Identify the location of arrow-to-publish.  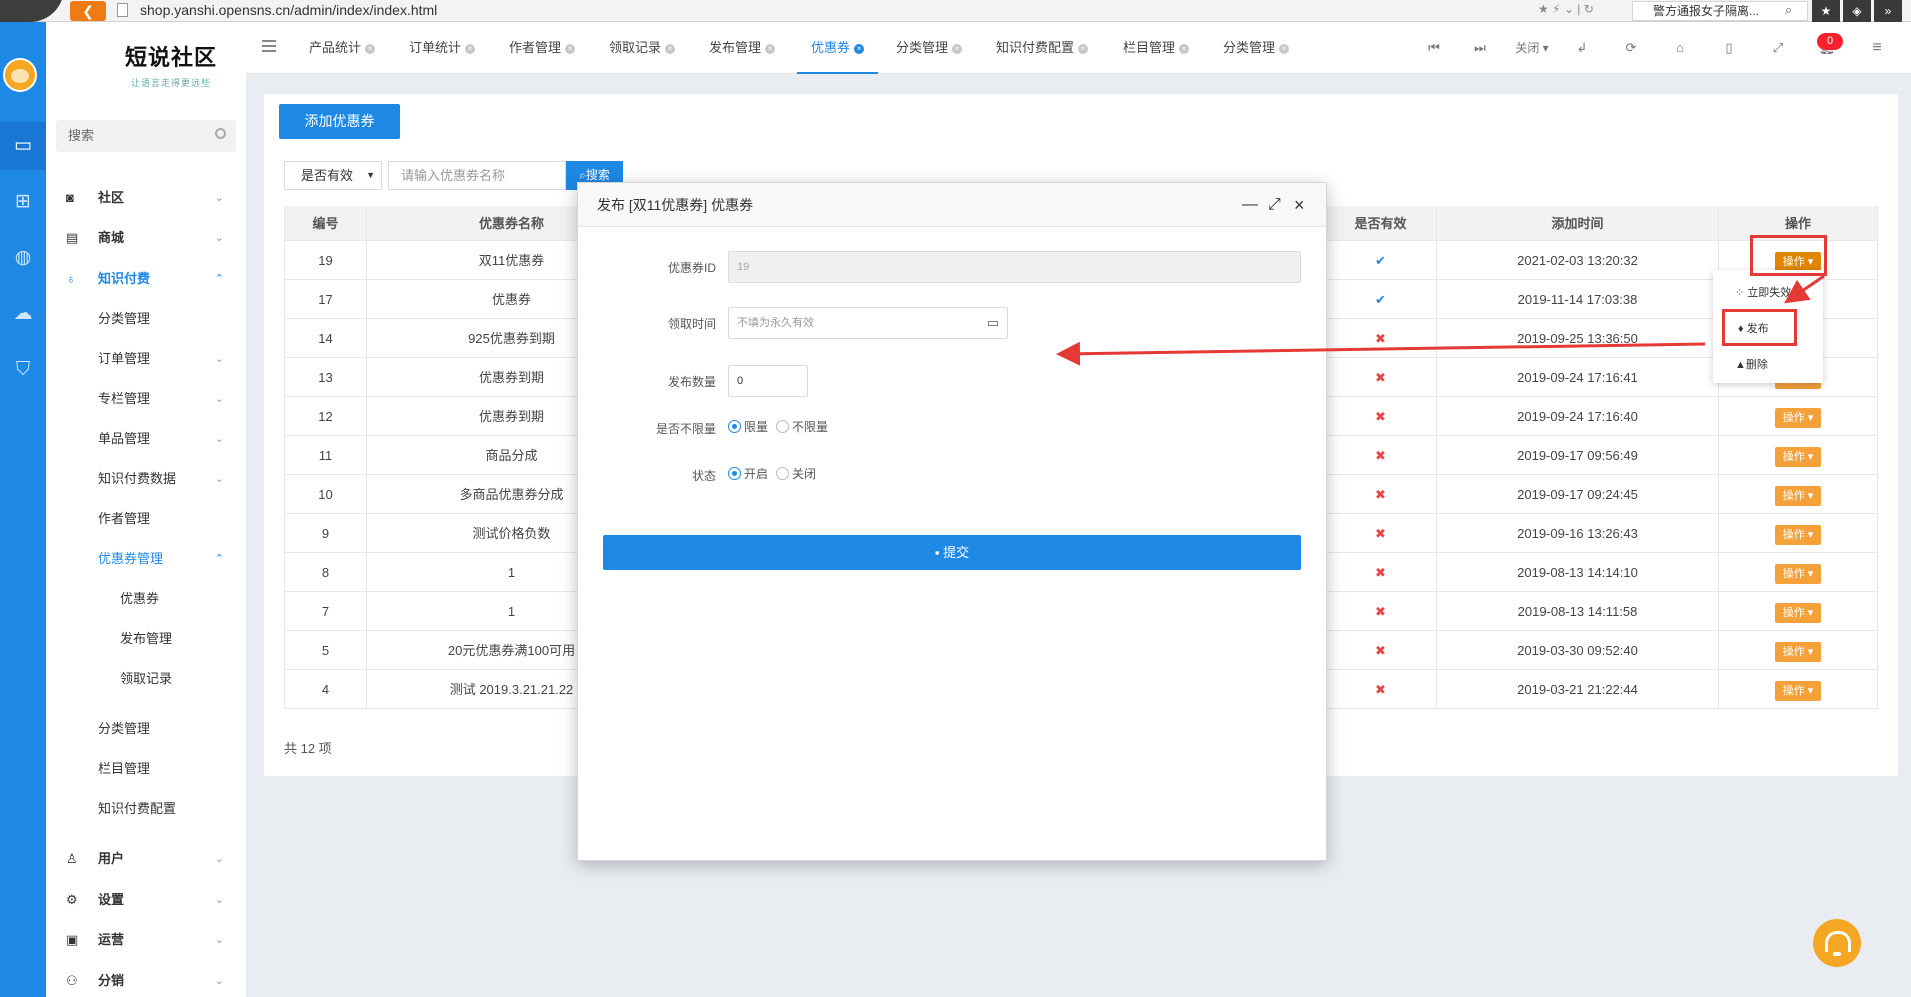
(1804, 289).